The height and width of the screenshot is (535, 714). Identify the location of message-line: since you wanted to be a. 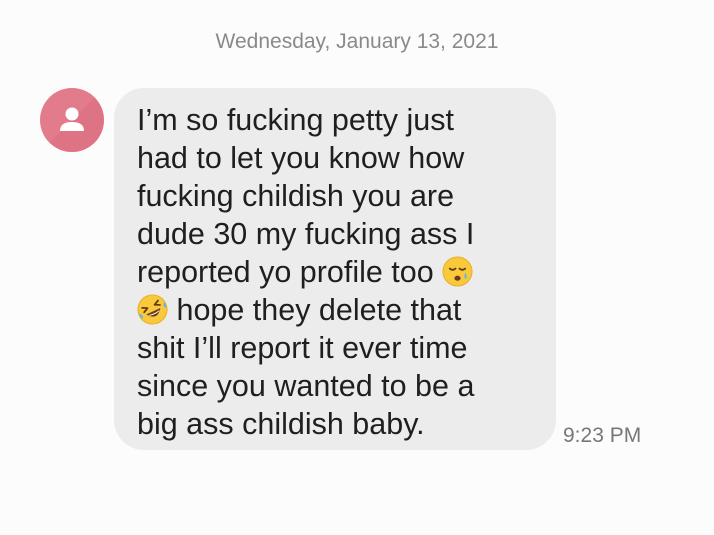
(306, 386).